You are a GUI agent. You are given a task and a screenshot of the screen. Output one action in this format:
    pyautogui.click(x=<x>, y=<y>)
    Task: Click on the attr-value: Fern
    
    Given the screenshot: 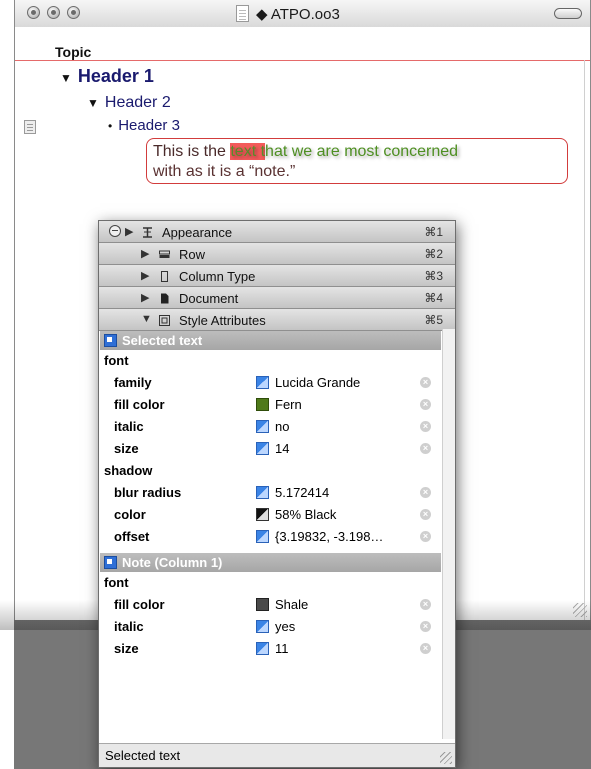 What is the action you would take?
    pyautogui.click(x=279, y=404)
    